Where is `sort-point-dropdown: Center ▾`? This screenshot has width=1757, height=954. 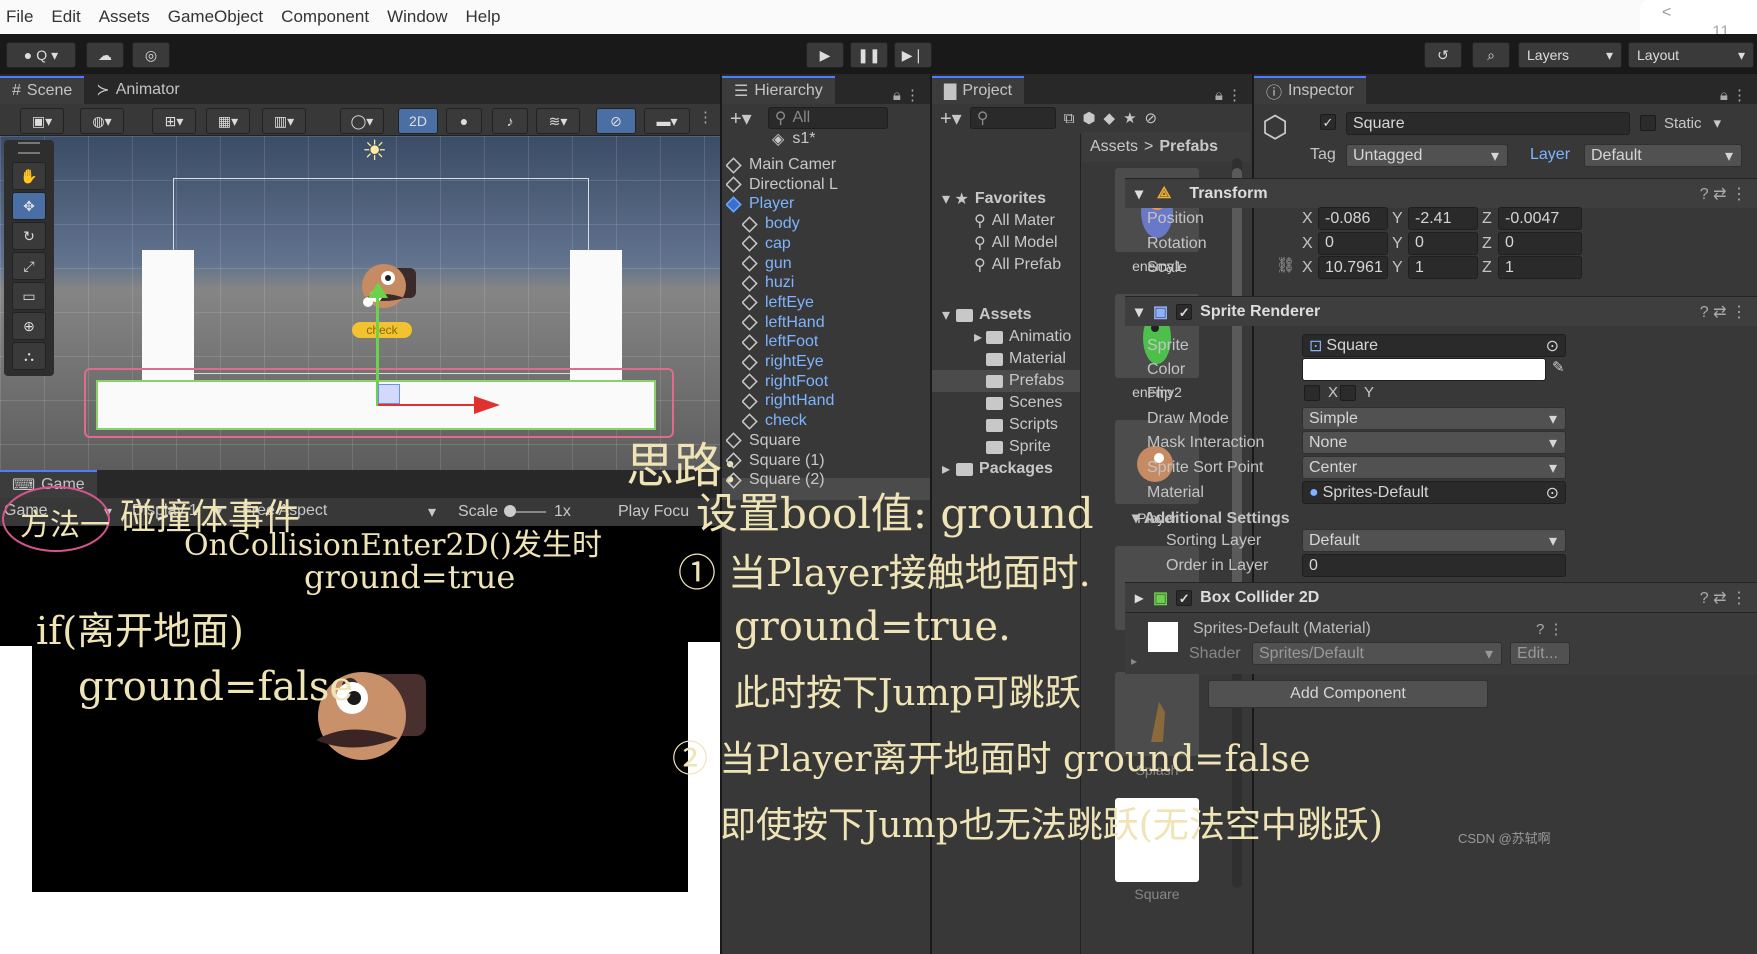
sort-point-dropdown: Center ▾ is located at coordinates (1434, 467).